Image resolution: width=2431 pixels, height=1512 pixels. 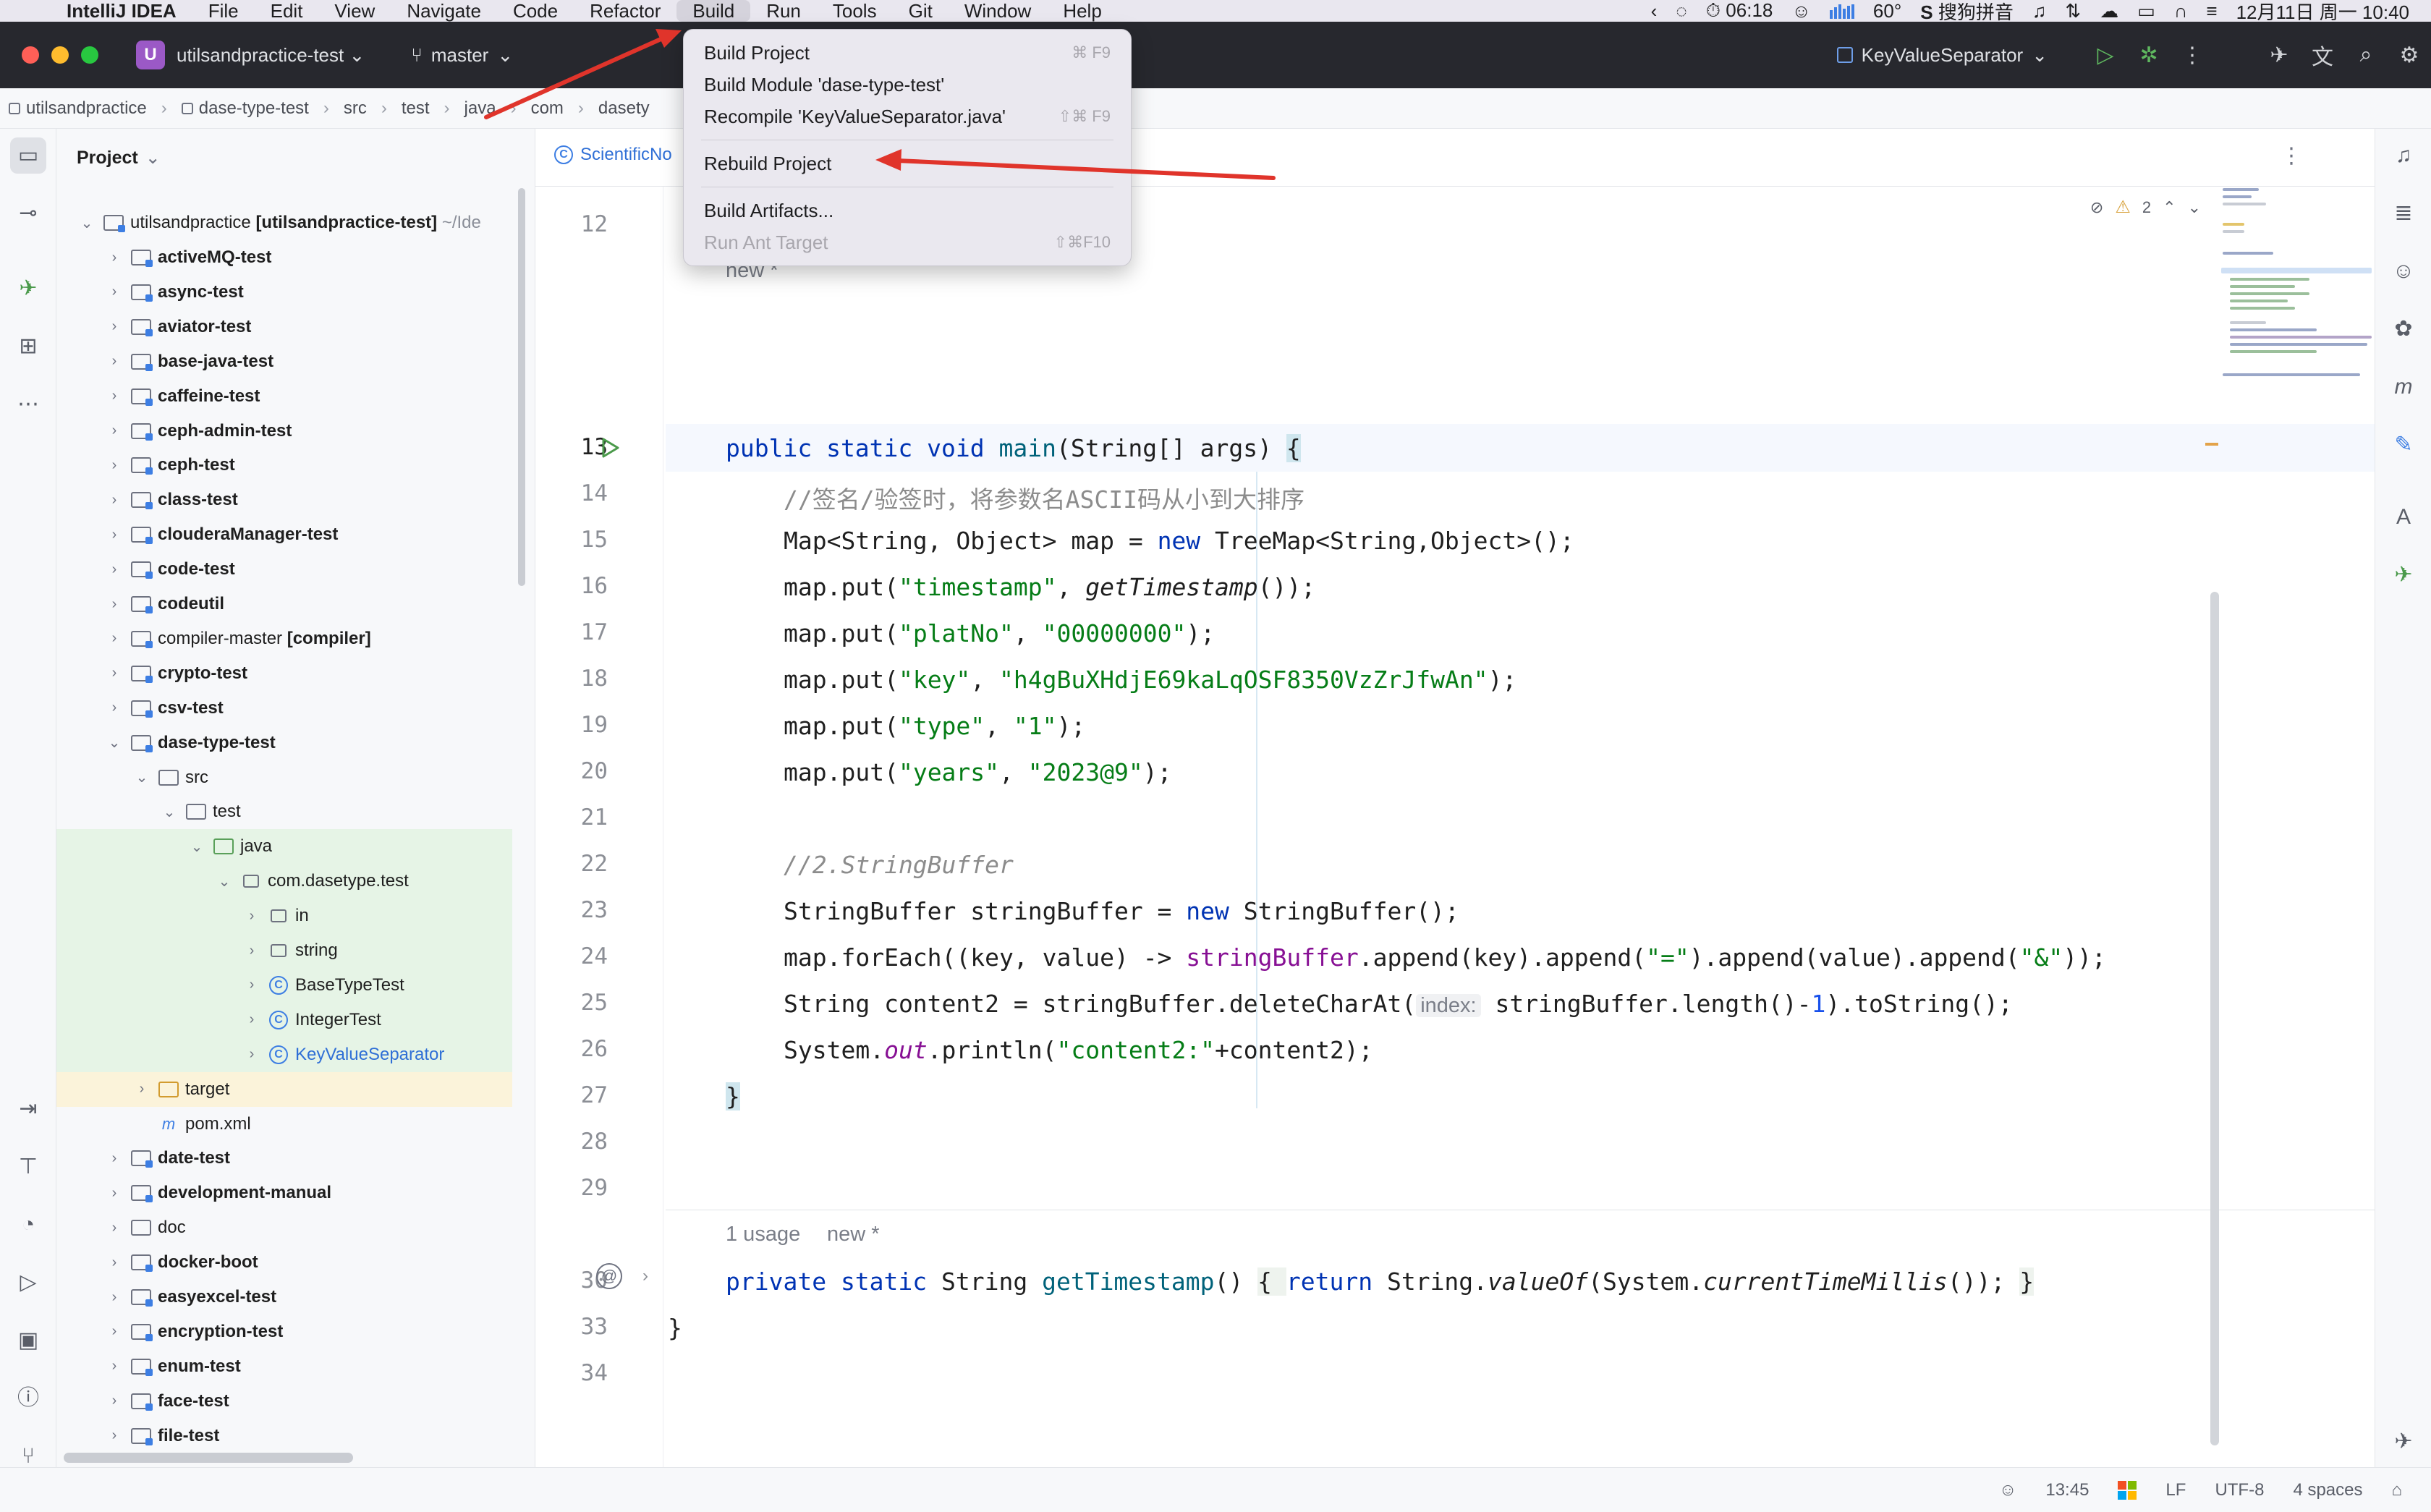 I want to click on translation-icon: A, so click(x=2403, y=517).